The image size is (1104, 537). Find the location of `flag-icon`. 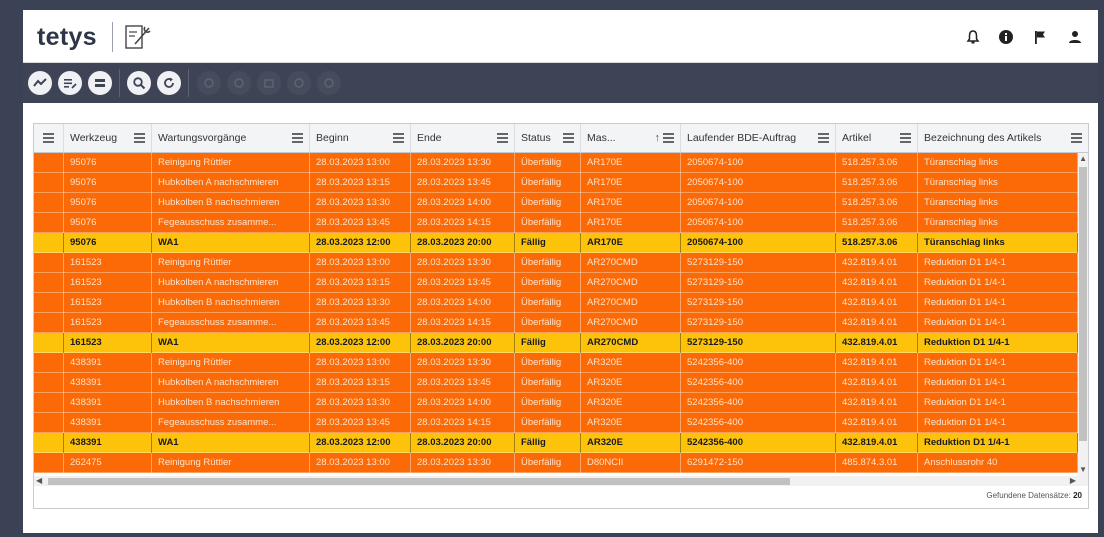

flag-icon is located at coordinates (1040, 37).